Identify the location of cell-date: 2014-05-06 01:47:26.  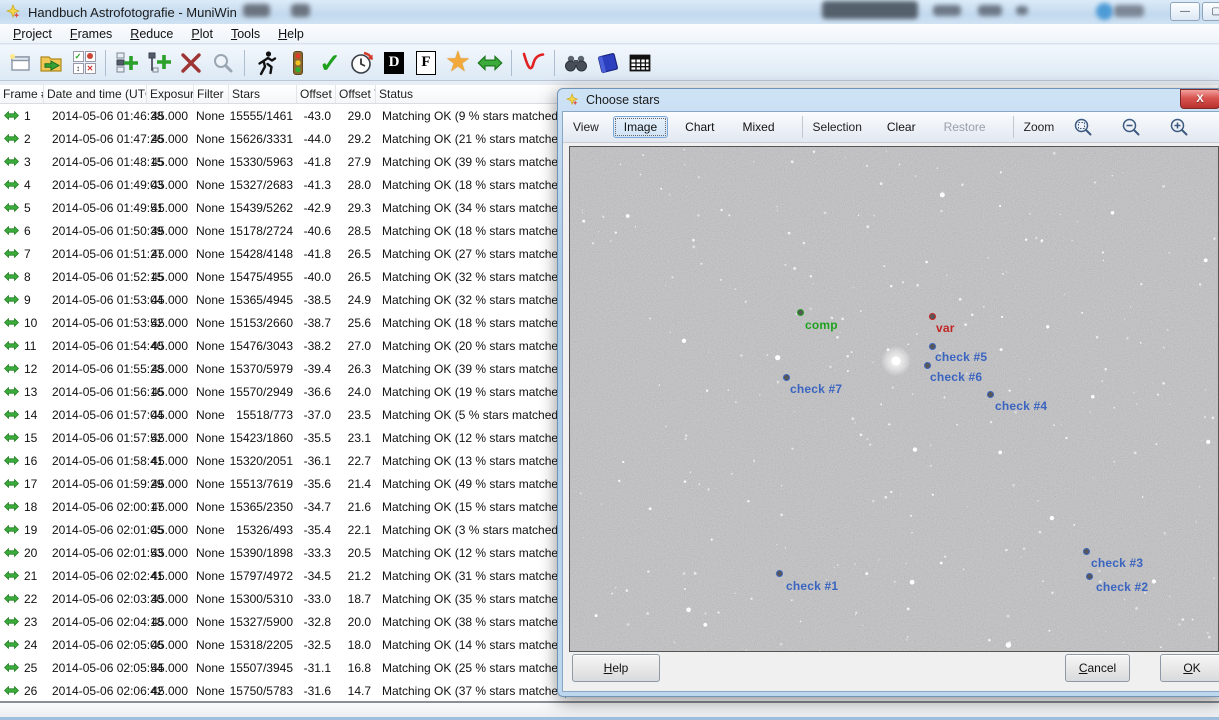
(108, 138).